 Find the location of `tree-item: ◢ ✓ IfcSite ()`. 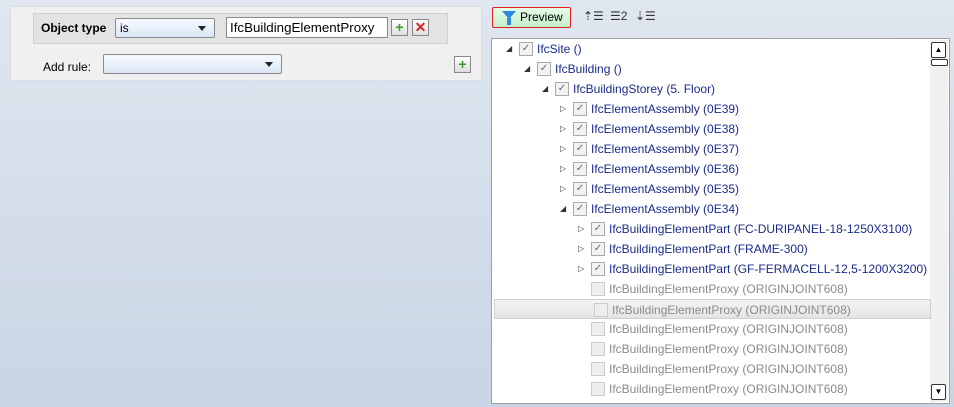

tree-item: ◢ ✓ IfcSite () is located at coordinates (711, 49).